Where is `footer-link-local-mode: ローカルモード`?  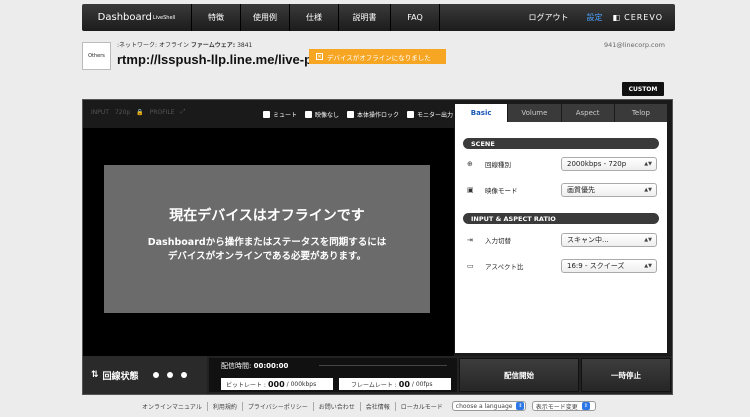 footer-link-local-mode: ローカルモード is located at coordinates (422, 406).